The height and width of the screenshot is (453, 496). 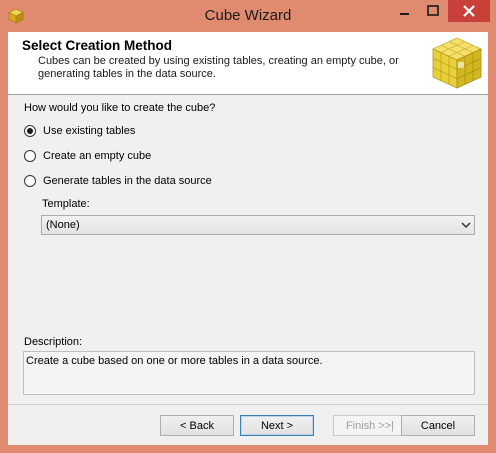 I want to click on radio-label: Generate tables in the data source, so click(x=127, y=181).